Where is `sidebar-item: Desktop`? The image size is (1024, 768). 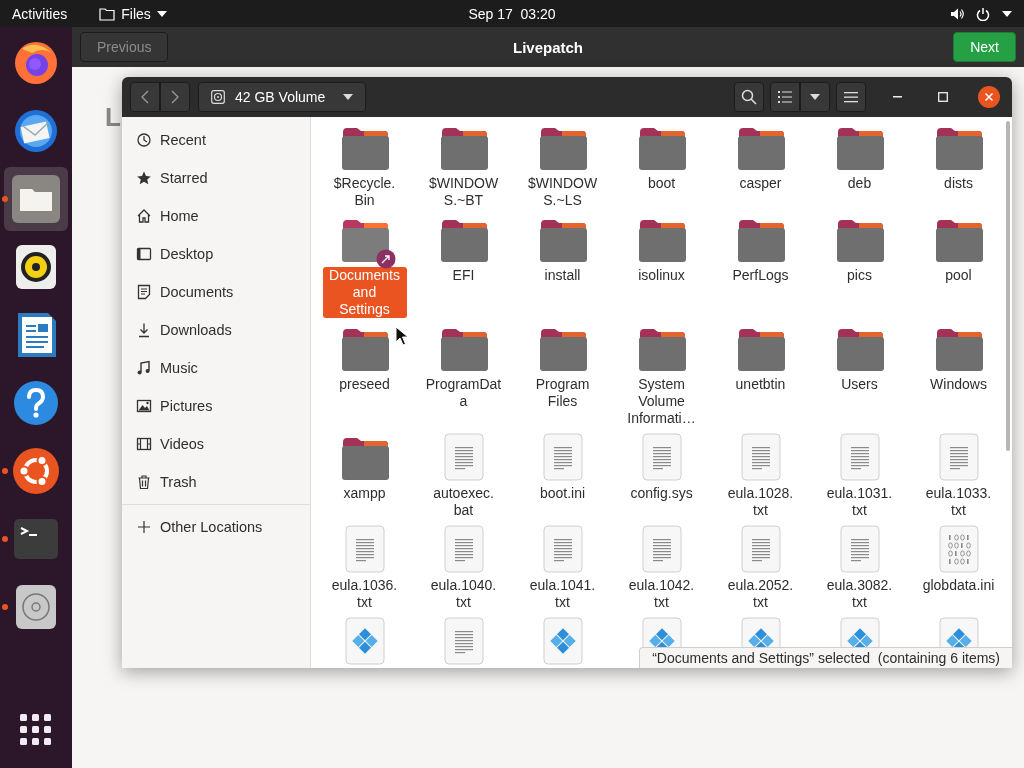 sidebar-item: Desktop is located at coordinates (216, 254).